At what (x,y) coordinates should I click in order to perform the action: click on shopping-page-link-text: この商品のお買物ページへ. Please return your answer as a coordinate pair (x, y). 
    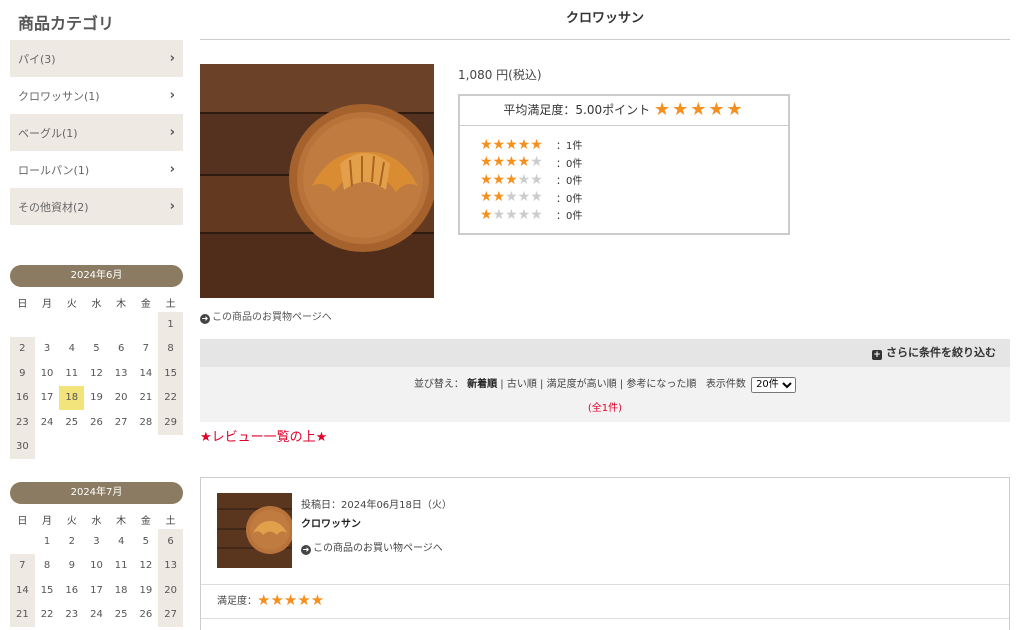
    Looking at the image, I should click on (272, 317).